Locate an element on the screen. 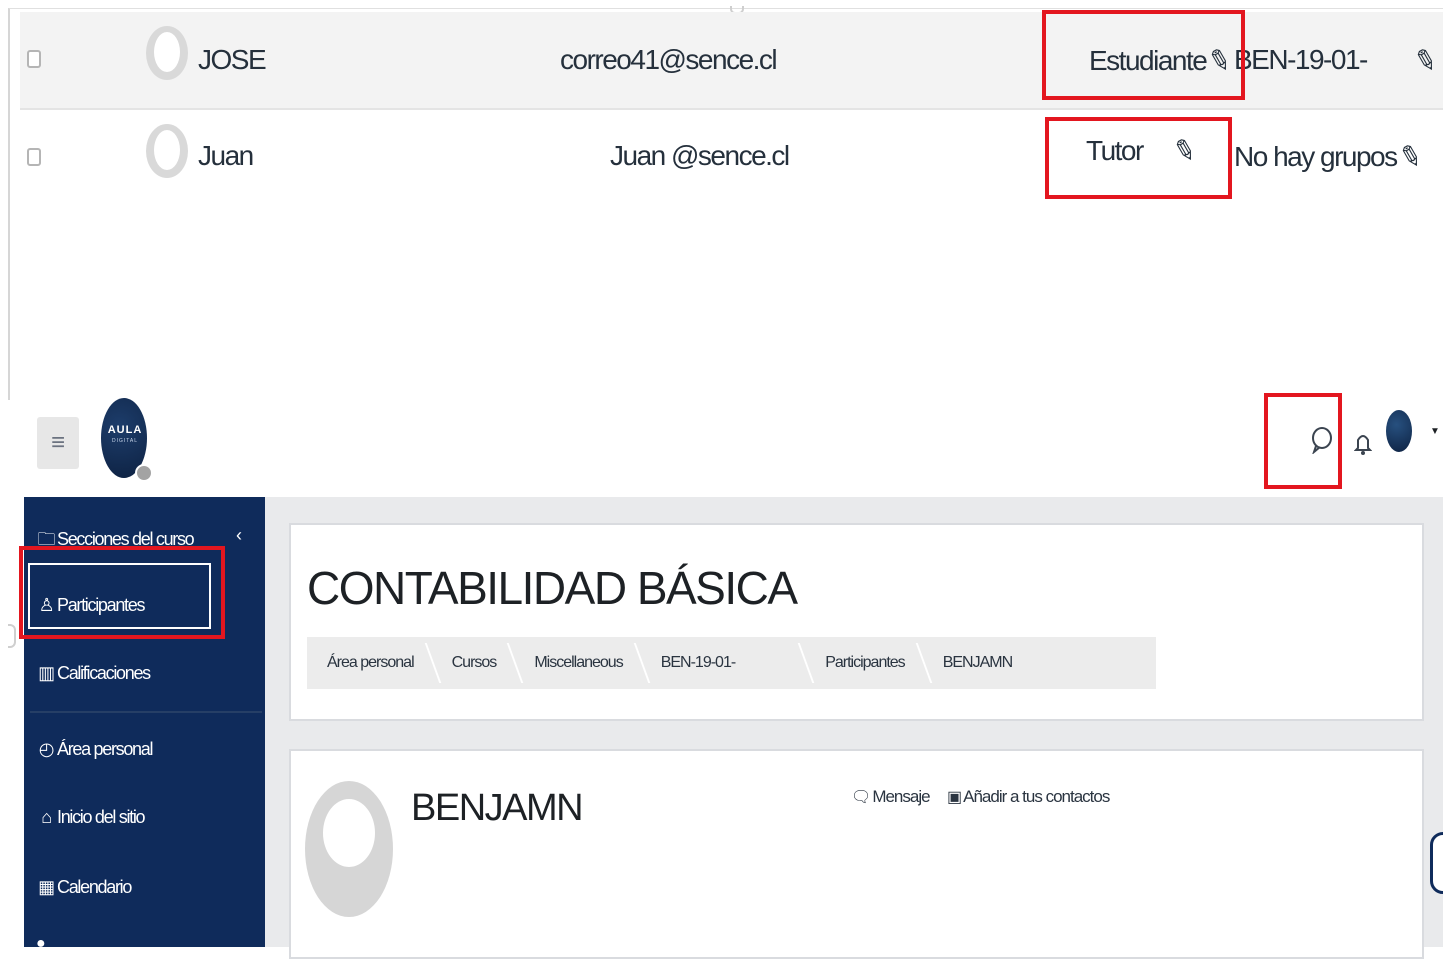  participant-group: BEN-19-01- is located at coordinates (1301, 60).